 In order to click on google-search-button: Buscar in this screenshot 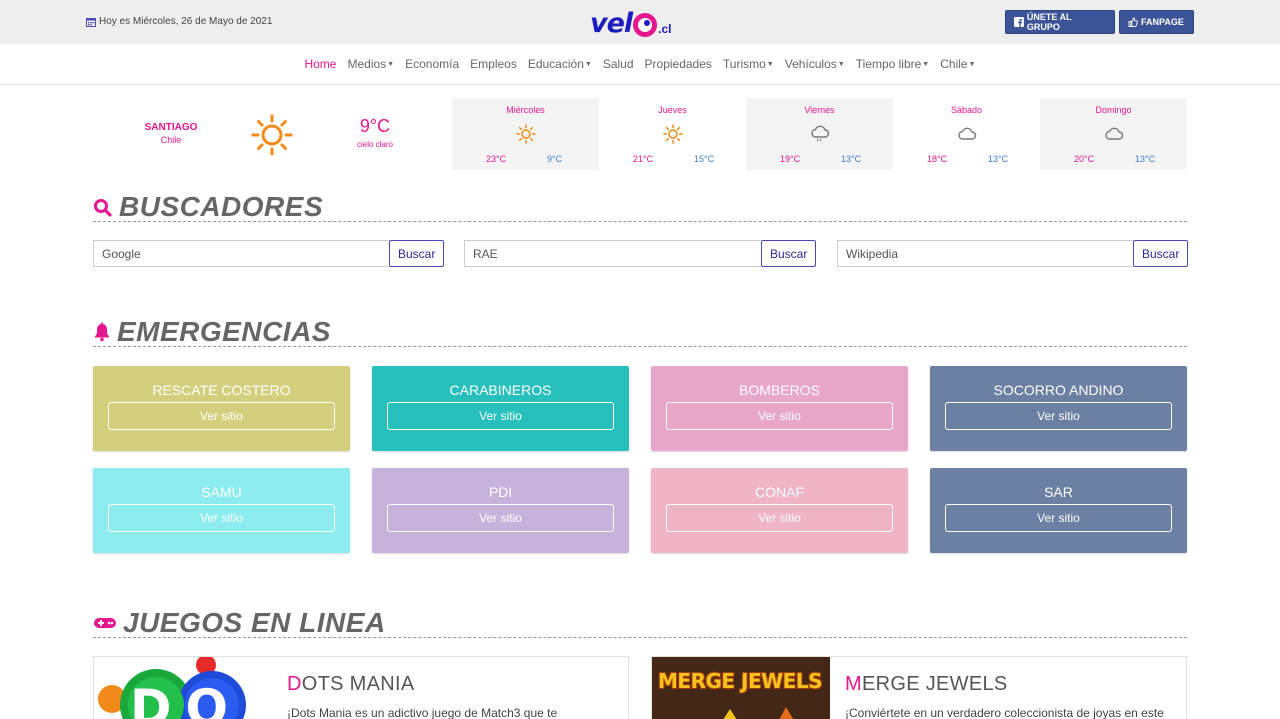, I will do `click(417, 253)`.